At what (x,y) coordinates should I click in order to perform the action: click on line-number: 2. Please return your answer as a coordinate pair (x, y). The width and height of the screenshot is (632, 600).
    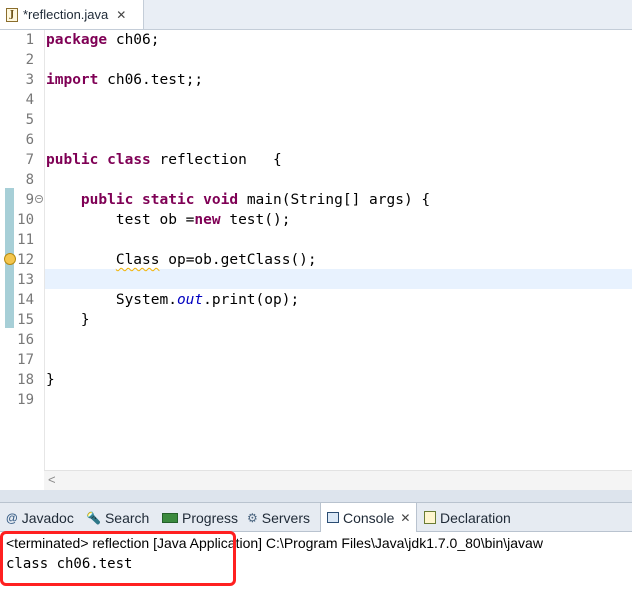
    Looking at the image, I should click on (29, 60).